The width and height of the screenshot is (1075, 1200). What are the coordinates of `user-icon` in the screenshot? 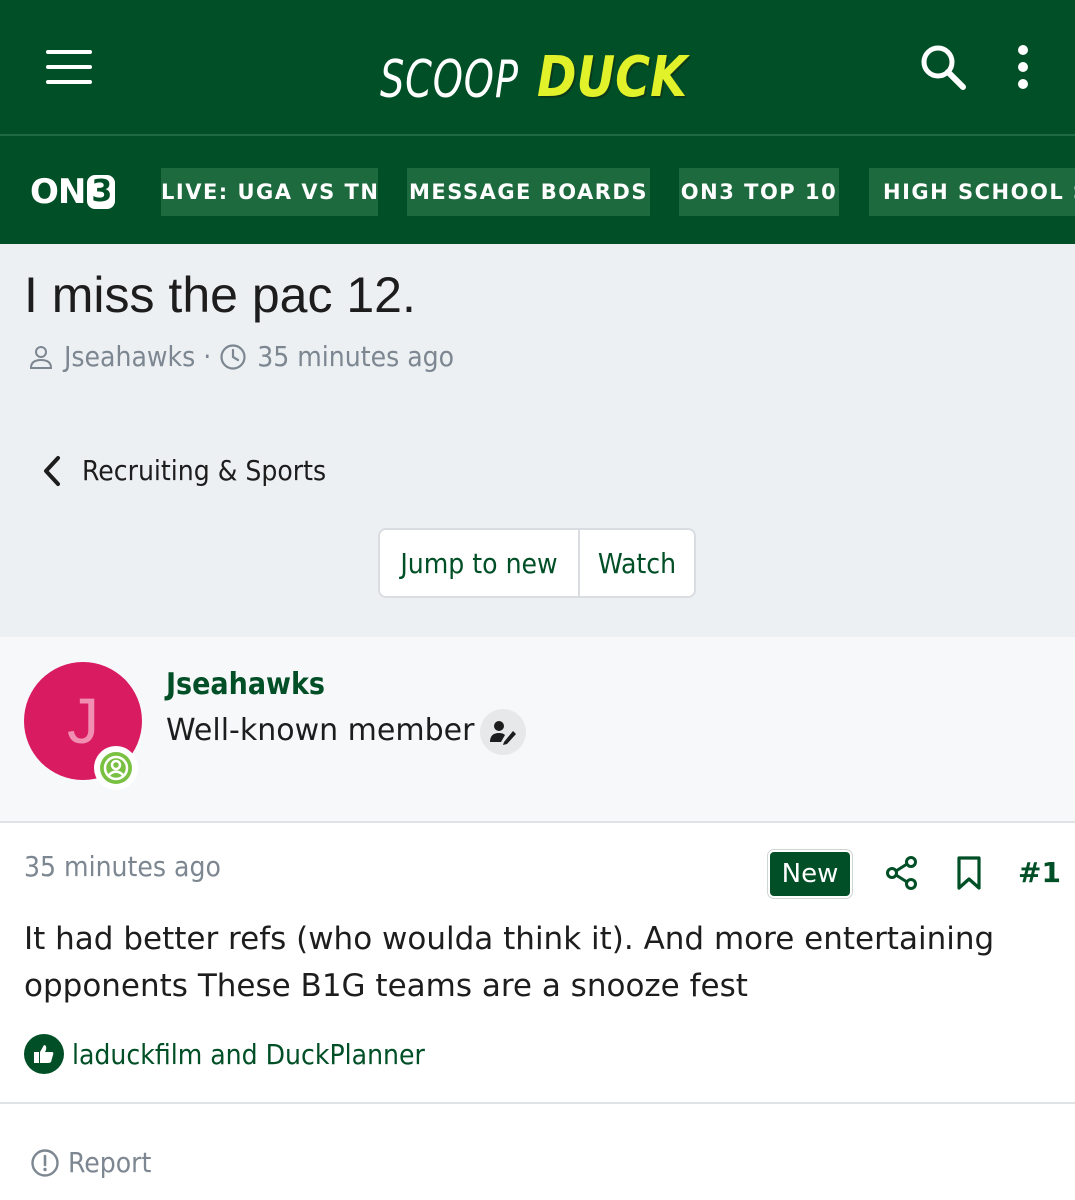 It's located at (41, 357).